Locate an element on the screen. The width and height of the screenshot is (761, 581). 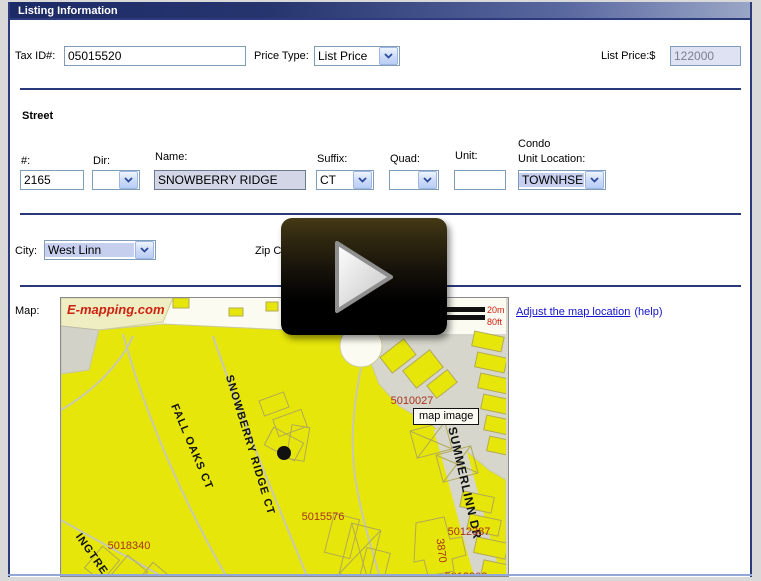
unit-input is located at coordinates (480, 180).